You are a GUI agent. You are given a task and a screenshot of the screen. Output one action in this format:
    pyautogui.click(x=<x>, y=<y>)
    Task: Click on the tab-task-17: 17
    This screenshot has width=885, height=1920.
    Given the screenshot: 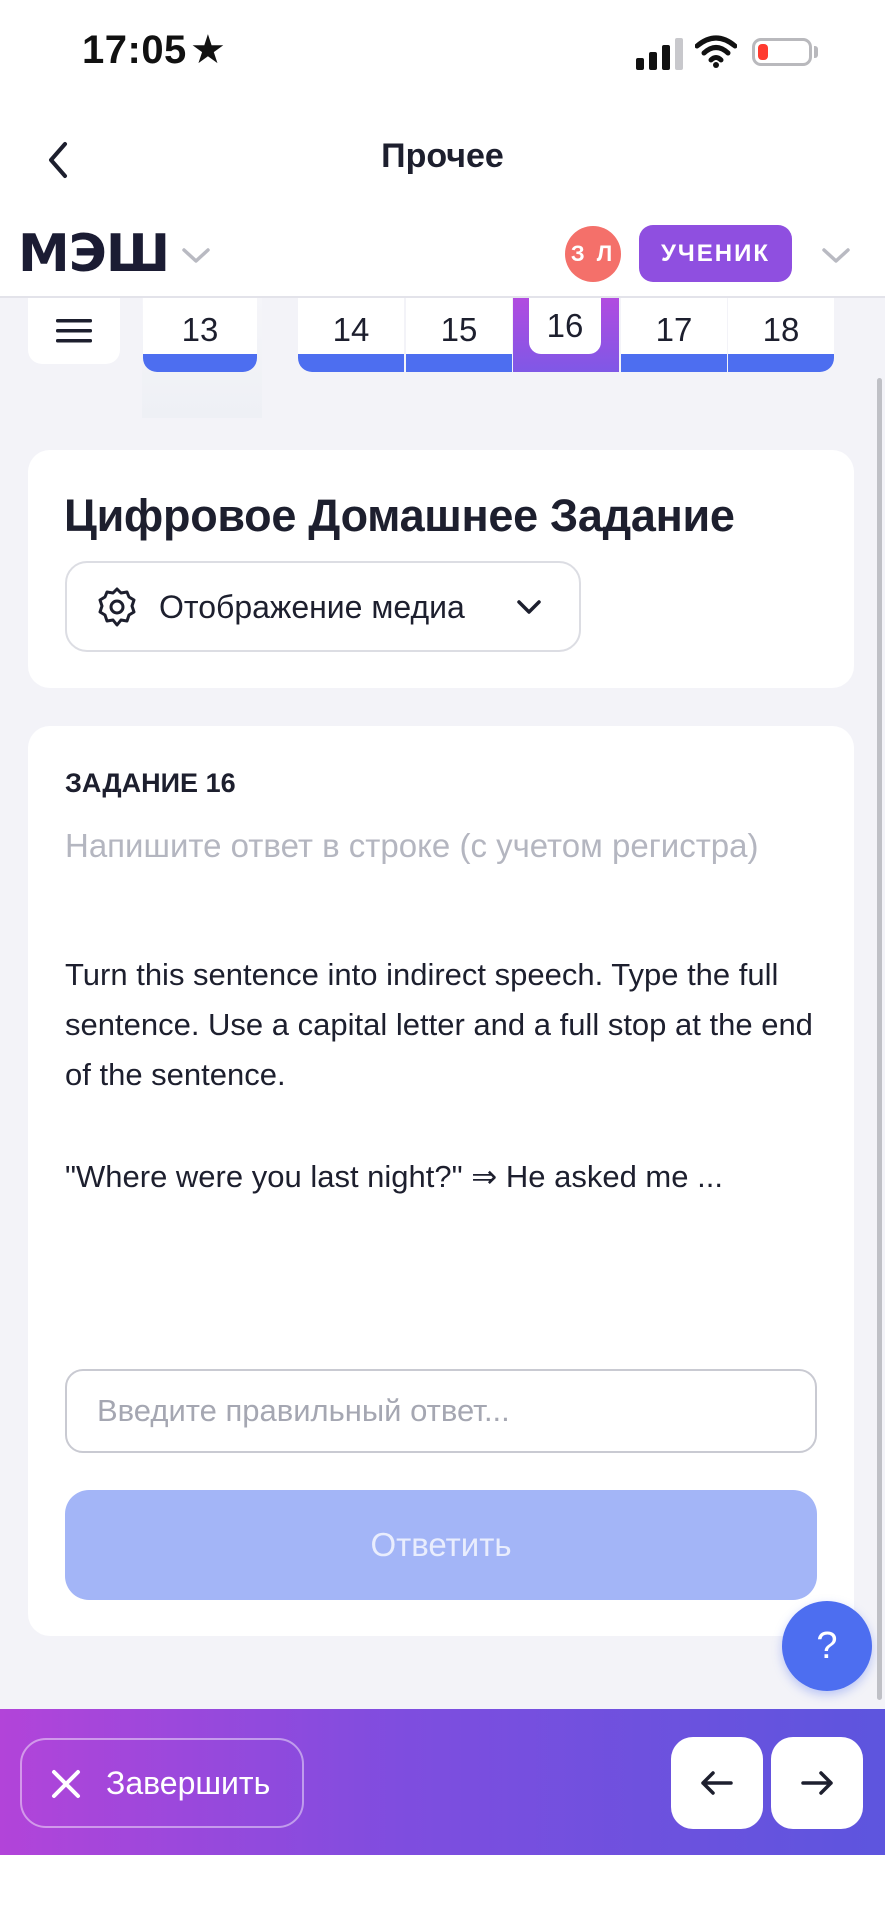 What is the action you would take?
    pyautogui.click(x=674, y=335)
    